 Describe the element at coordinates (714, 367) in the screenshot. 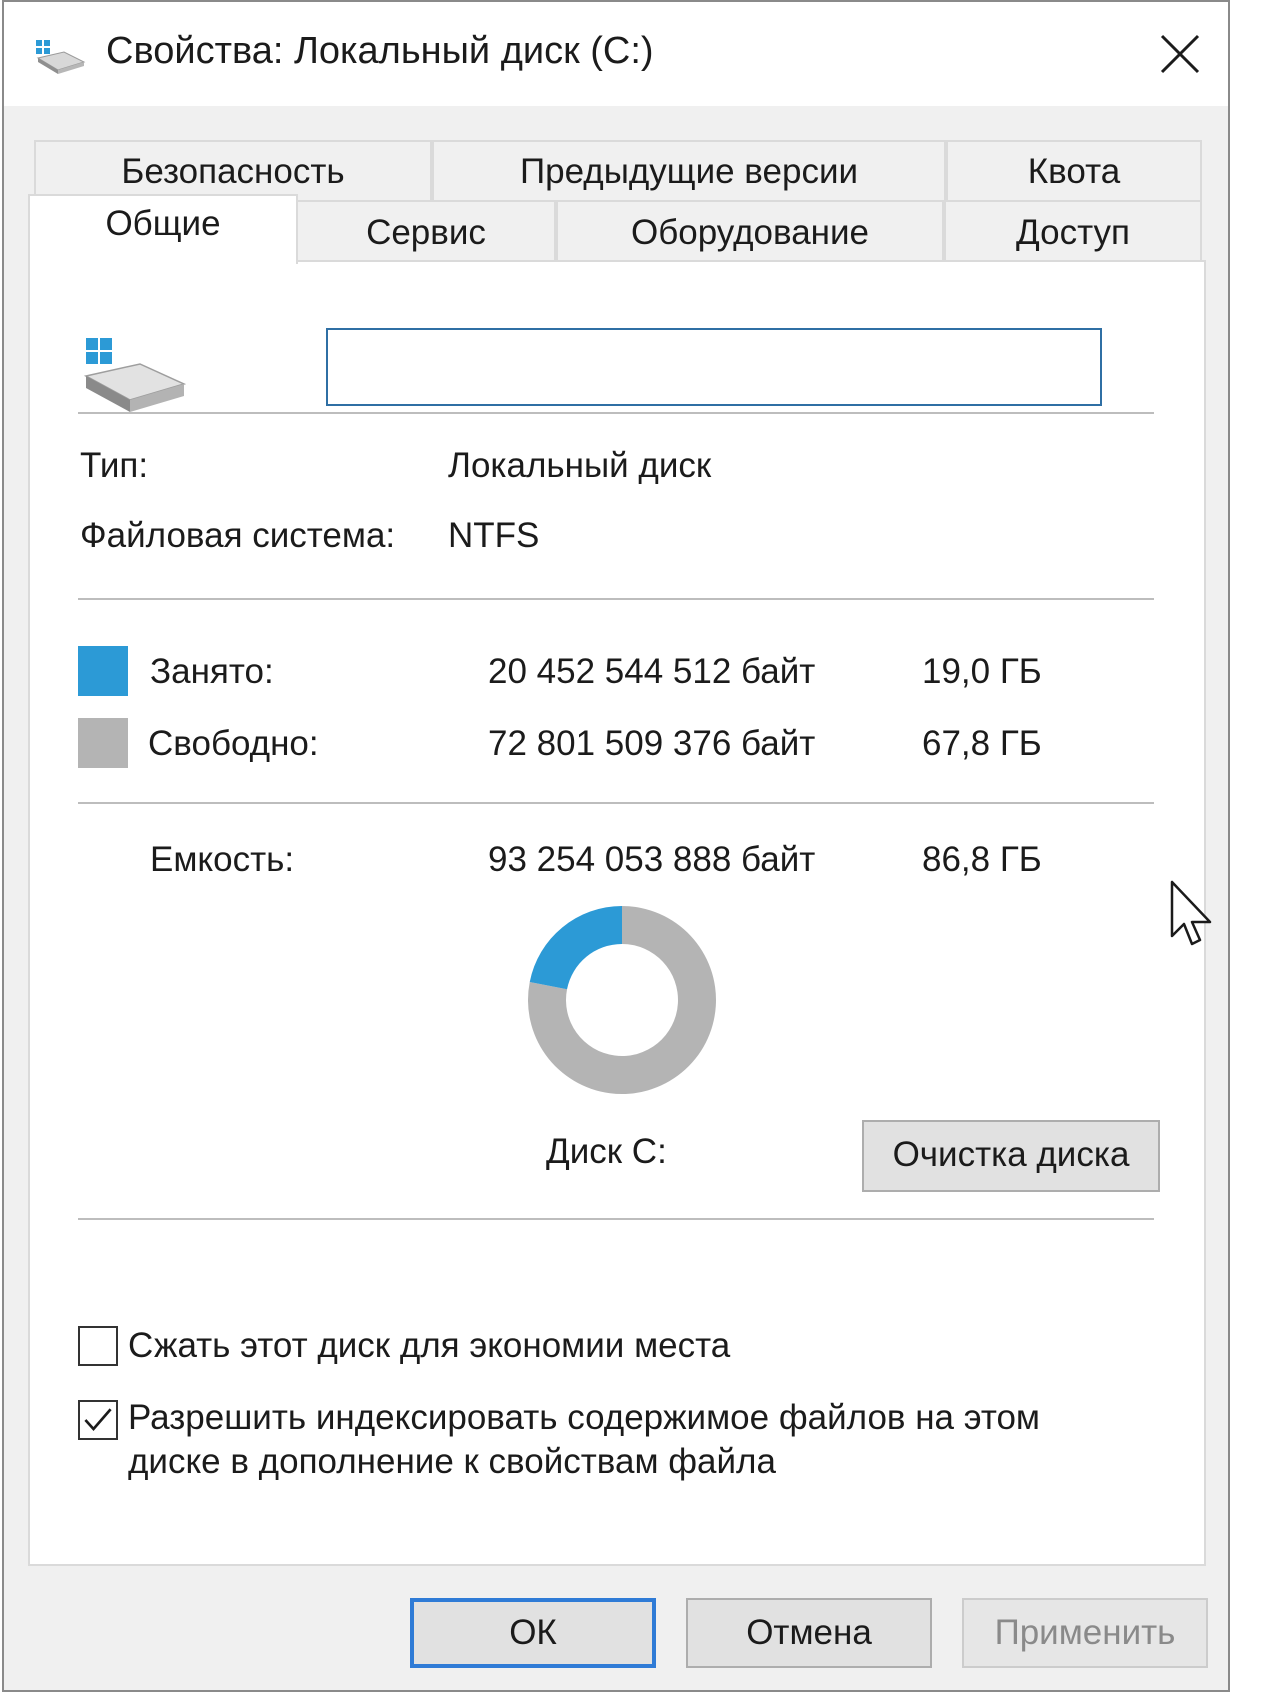

I see `drive-name-input` at that location.